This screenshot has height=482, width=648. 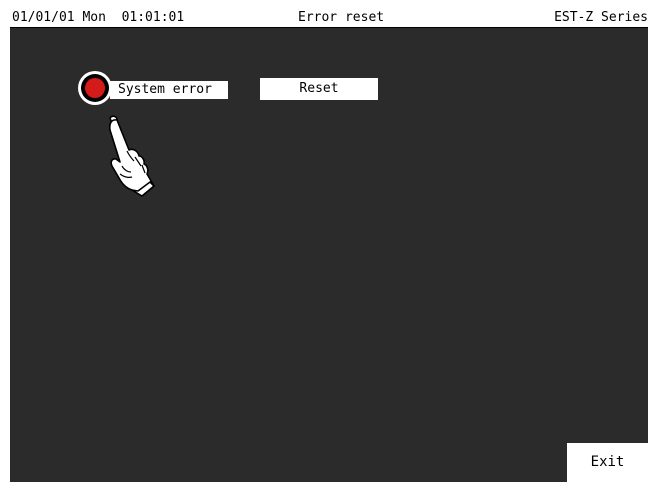 I want to click on exit-button: Exit, so click(x=607, y=462).